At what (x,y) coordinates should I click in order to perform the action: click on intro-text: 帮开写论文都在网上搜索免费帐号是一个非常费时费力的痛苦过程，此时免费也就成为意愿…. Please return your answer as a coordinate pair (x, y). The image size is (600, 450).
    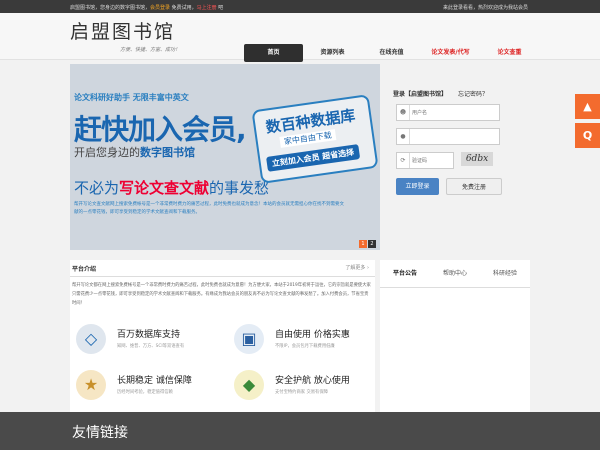
    Looking at the image, I should click on (221, 294).